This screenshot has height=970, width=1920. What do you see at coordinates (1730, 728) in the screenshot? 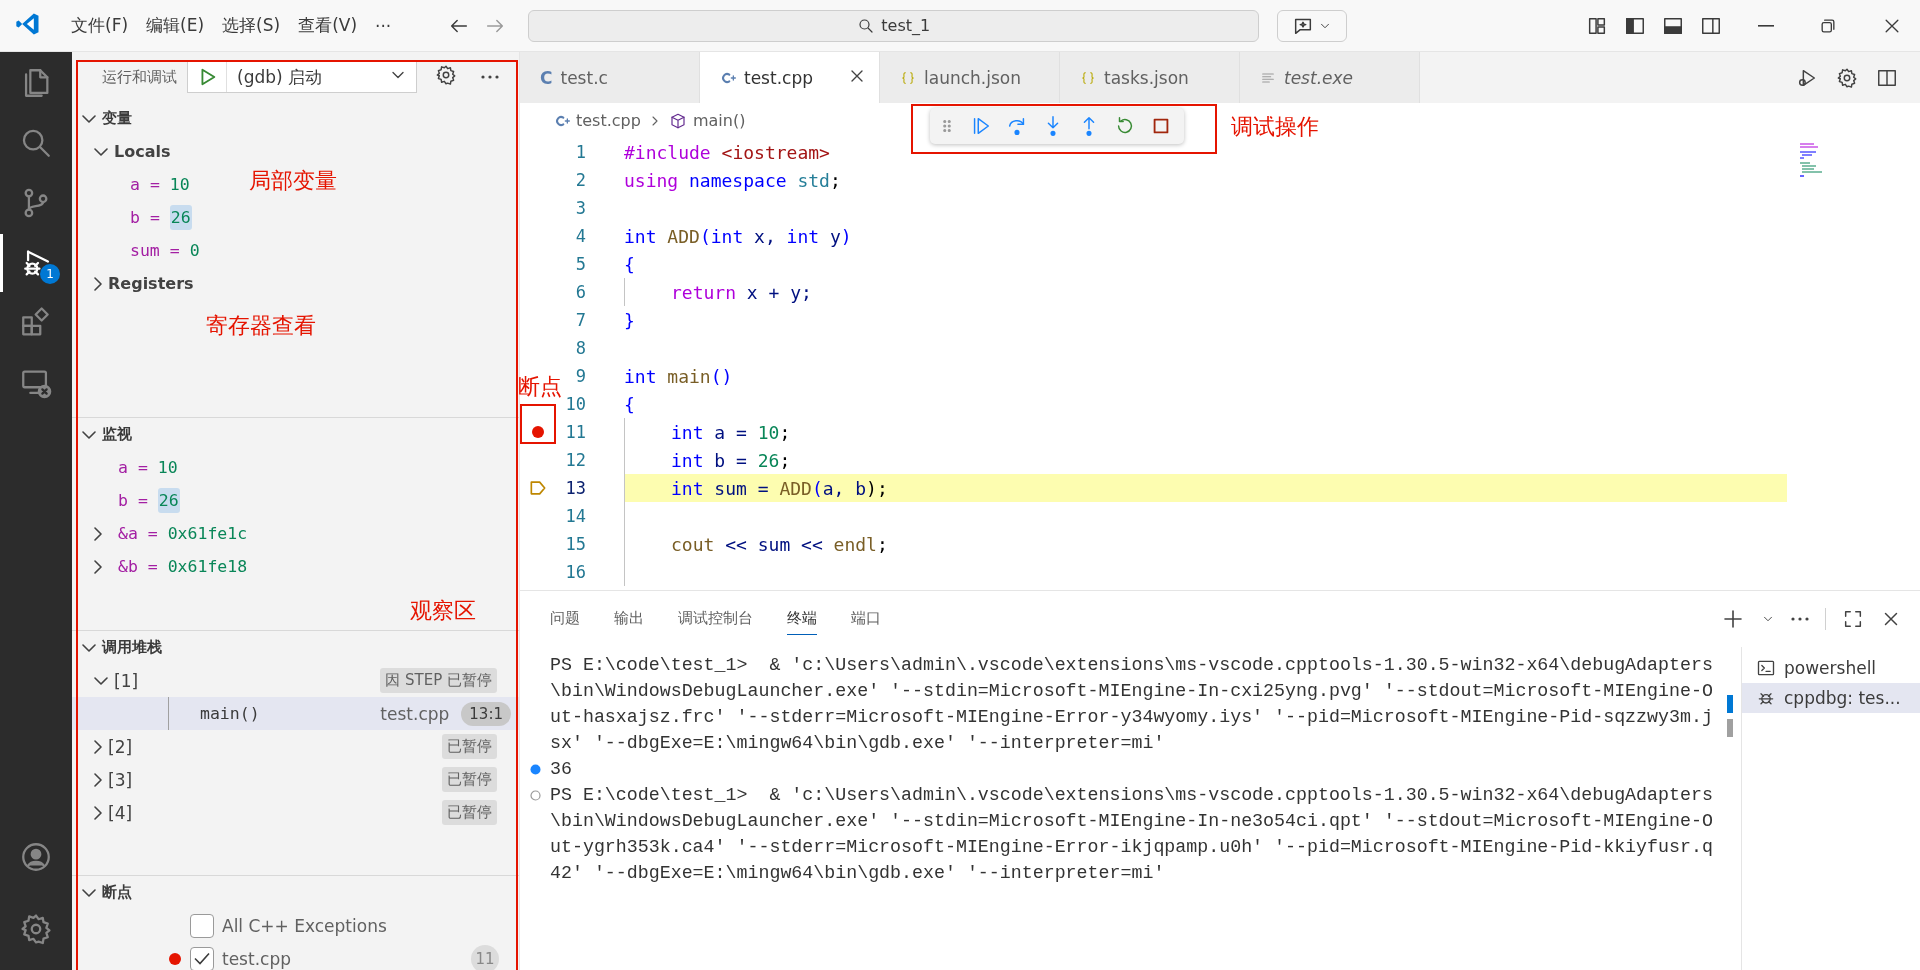
I see `scrollbar-marker` at bounding box center [1730, 728].